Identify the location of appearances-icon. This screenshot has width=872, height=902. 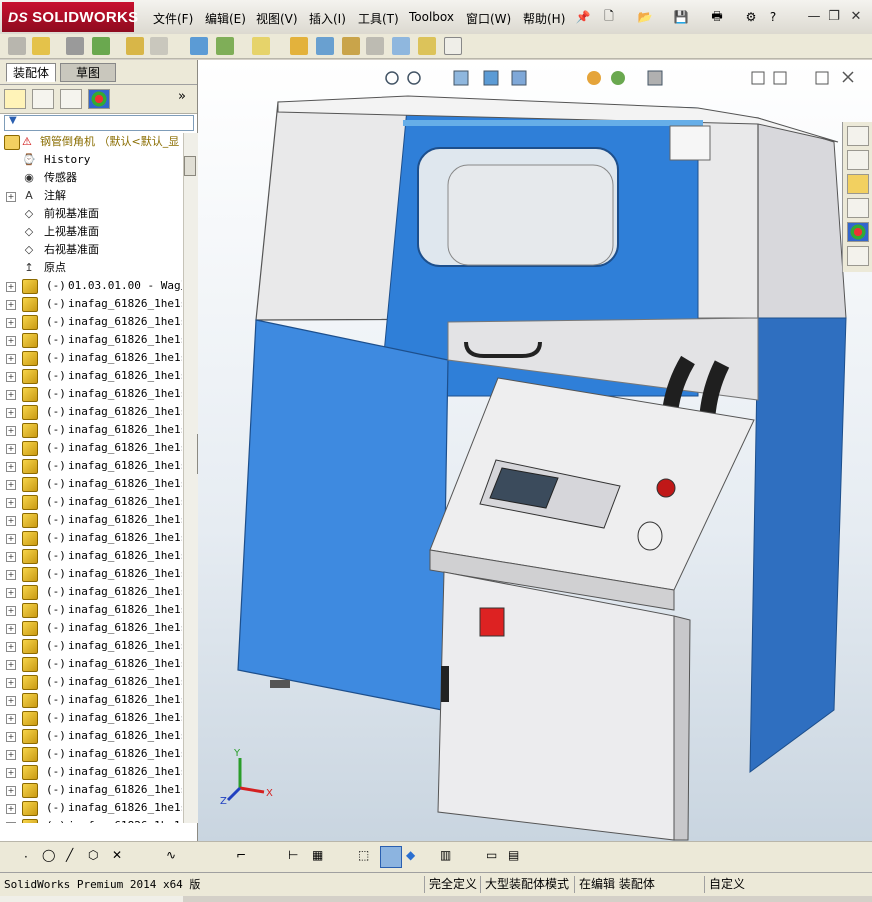
(858, 232).